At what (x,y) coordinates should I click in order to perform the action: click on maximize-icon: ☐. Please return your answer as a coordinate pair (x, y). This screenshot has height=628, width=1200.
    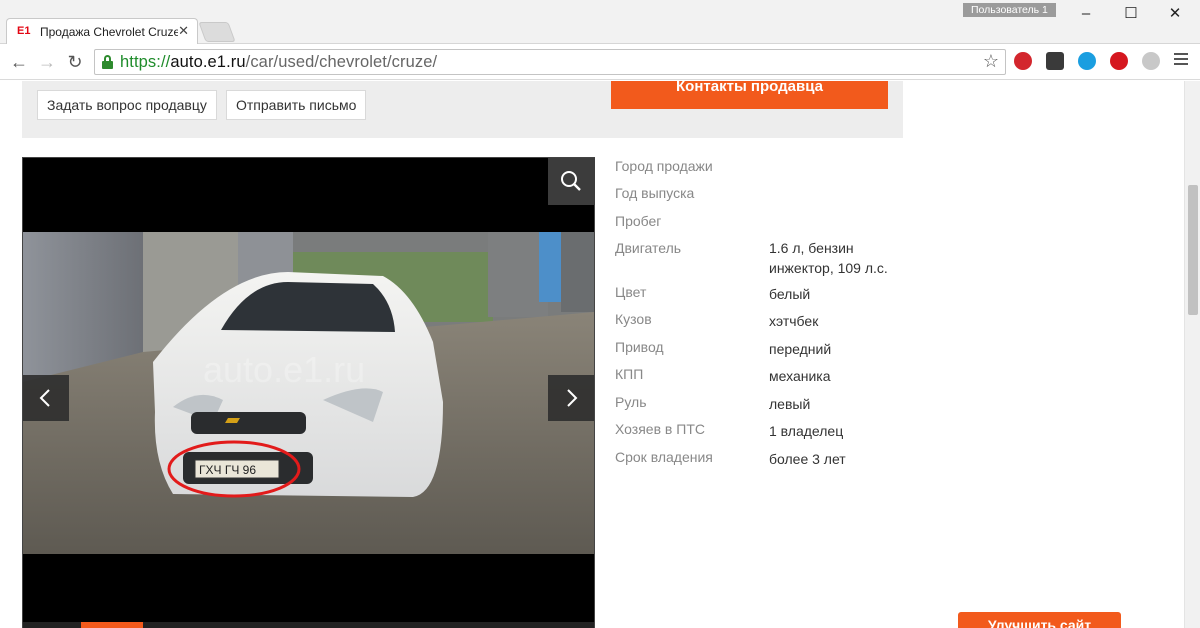
    Looking at the image, I should click on (1131, 14).